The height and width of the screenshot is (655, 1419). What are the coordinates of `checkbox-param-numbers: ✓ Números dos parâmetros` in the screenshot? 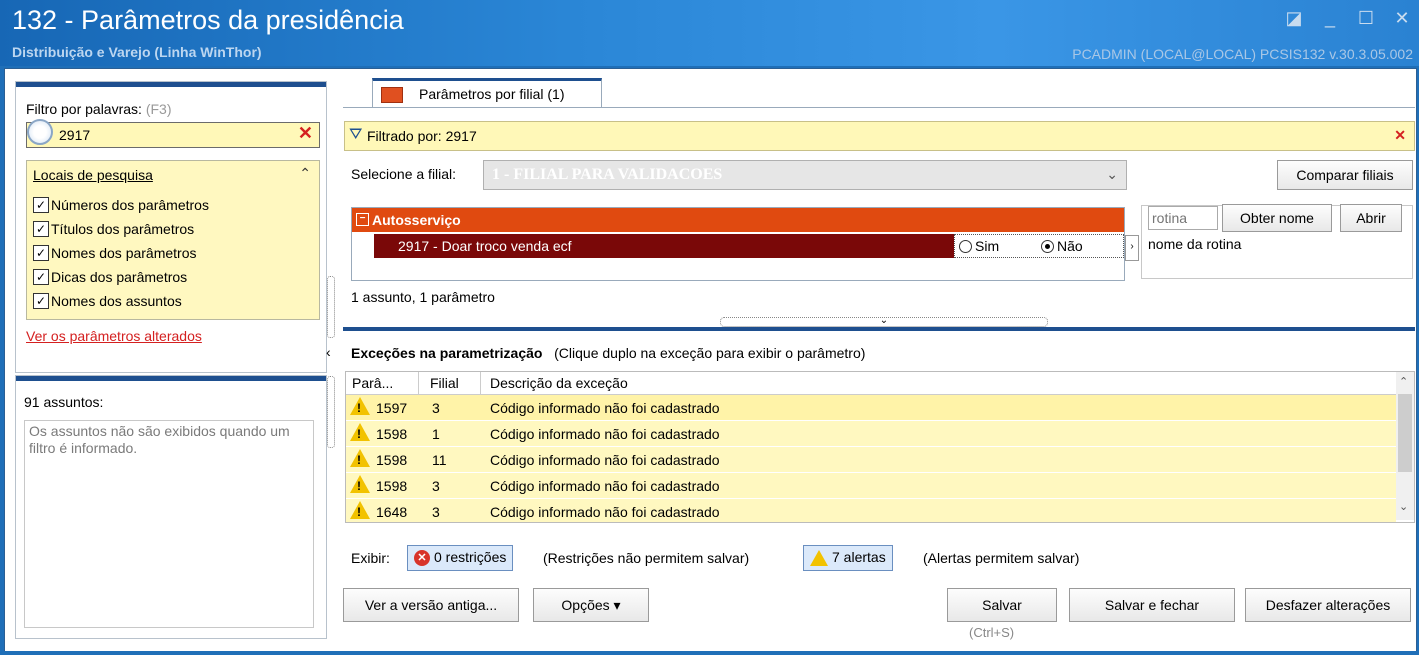 It's located at (121, 205).